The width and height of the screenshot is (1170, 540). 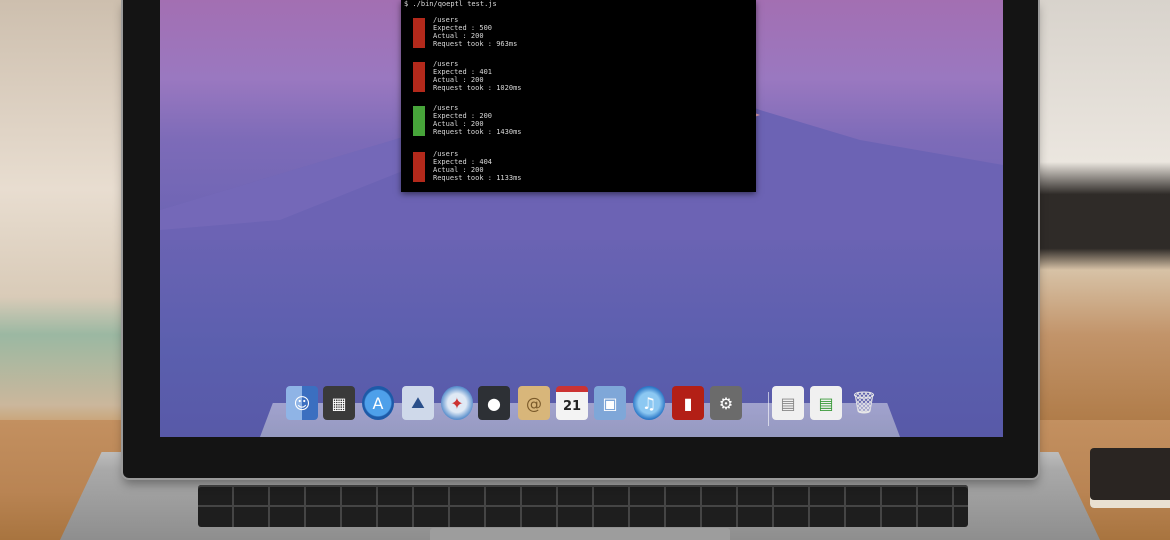 I want to click on document-icon: ▤, so click(x=788, y=403).